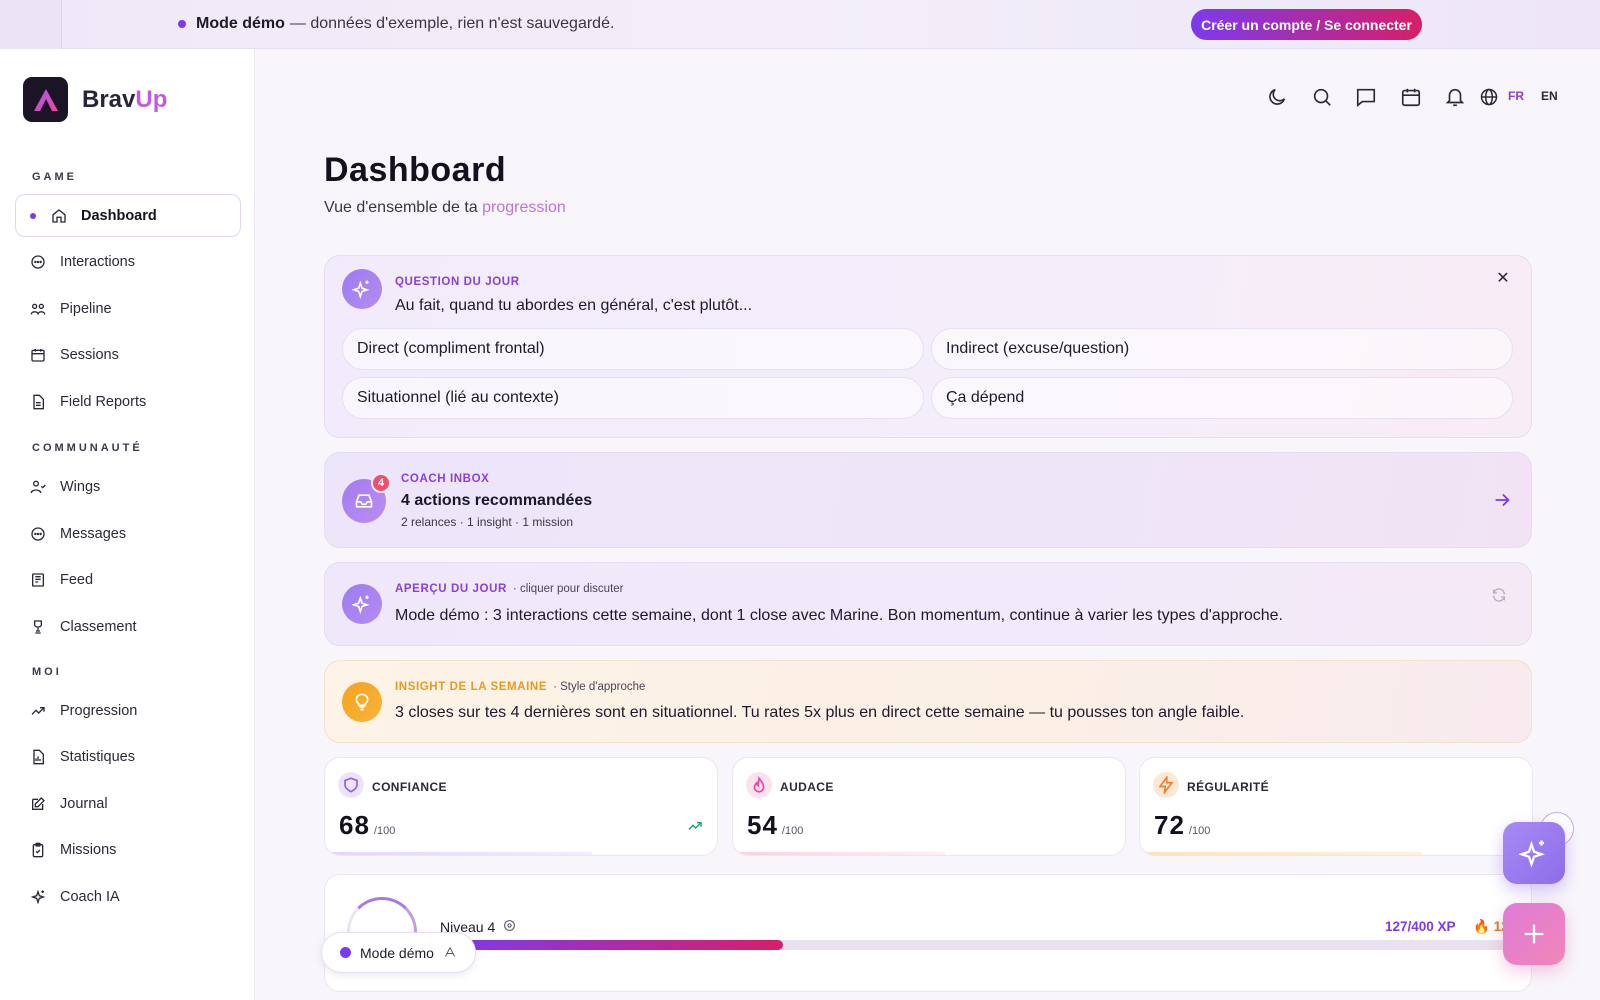  What do you see at coordinates (1336, 806) in the screenshot?
I see `stat-card-regularite: RÉGULARITÉ 72/100` at bounding box center [1336, 806].